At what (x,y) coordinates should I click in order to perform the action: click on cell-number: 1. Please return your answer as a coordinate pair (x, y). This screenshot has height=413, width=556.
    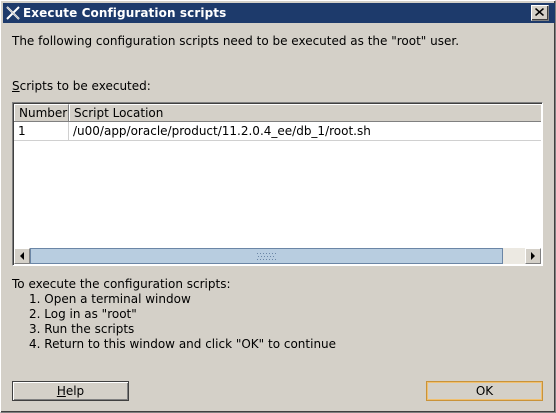
    Looking at the image, I should click on (41, 131).